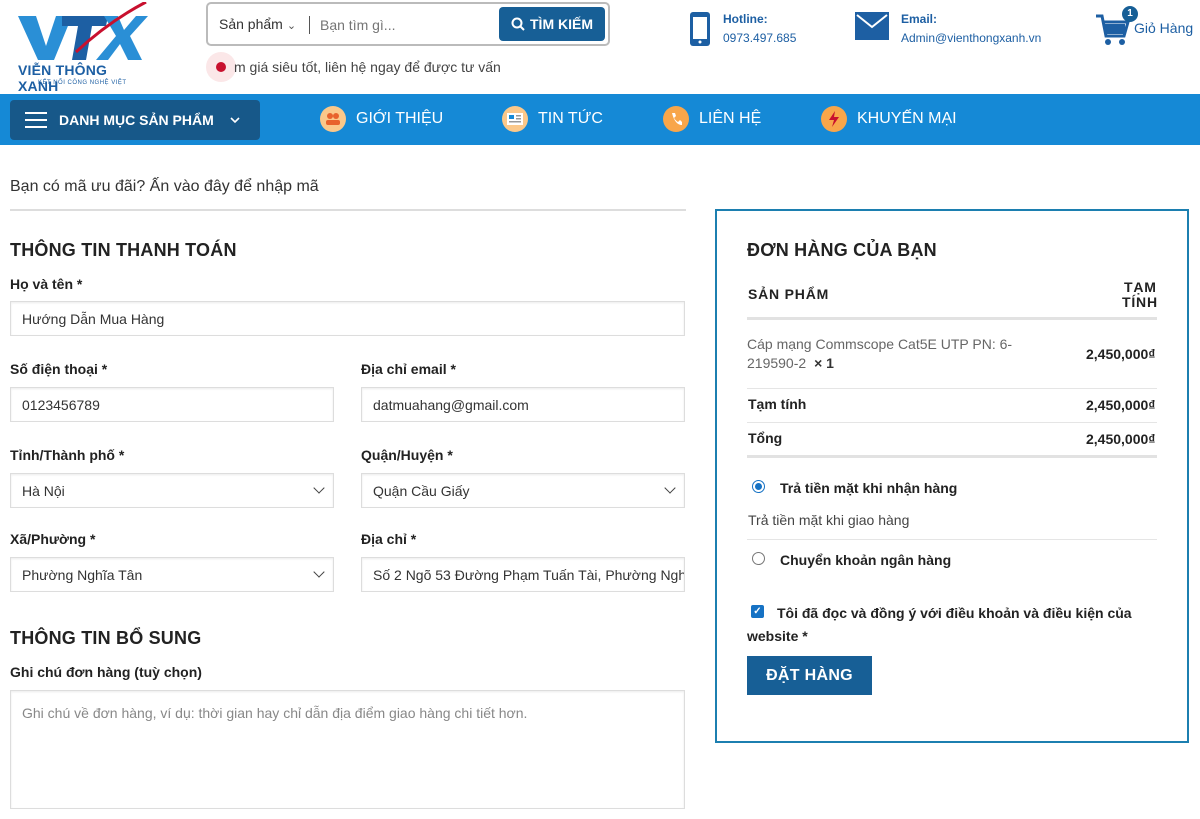 This screenshot has height=819, width=1200. What do you see at coordinates (36, 120) in the screenshot?
I see `hamburger-icon` at bounding box center [36, 120].